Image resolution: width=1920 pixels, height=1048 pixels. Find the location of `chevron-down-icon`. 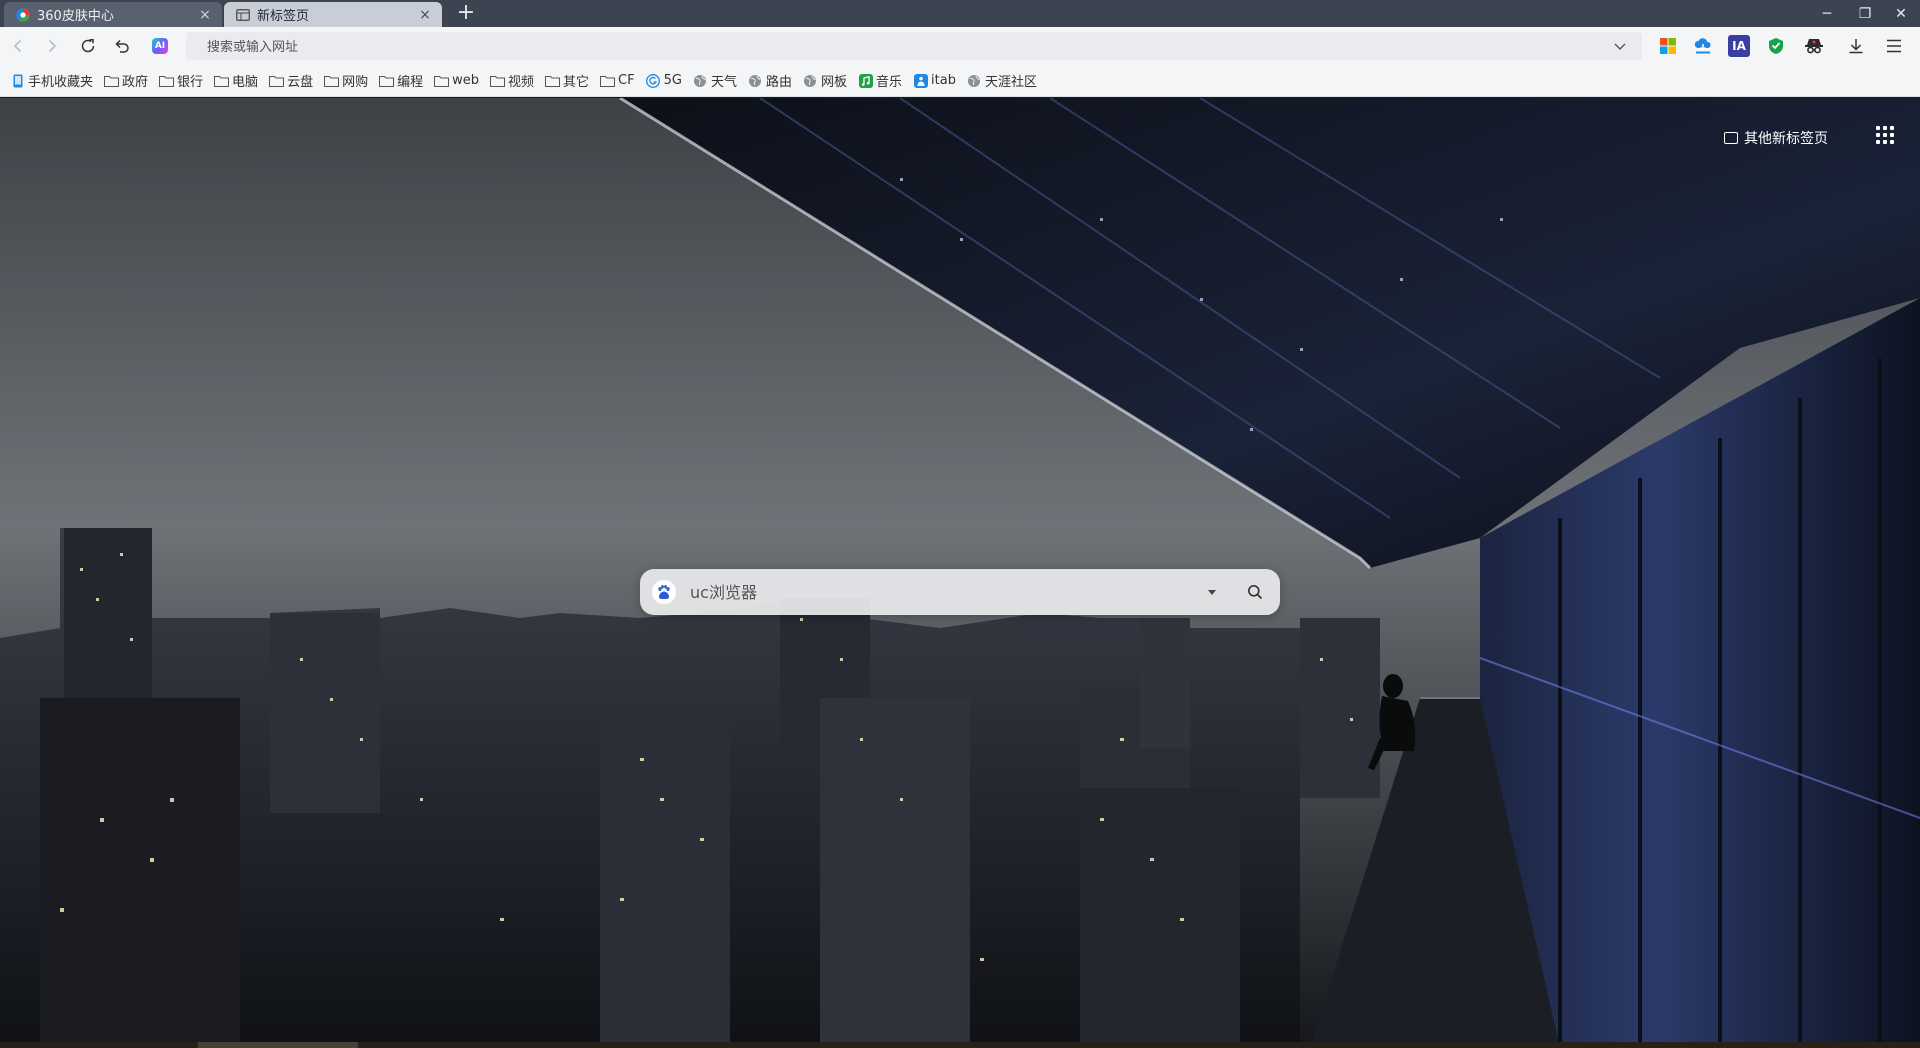

chevron-down-icon is located at coordinates (1620, 46).